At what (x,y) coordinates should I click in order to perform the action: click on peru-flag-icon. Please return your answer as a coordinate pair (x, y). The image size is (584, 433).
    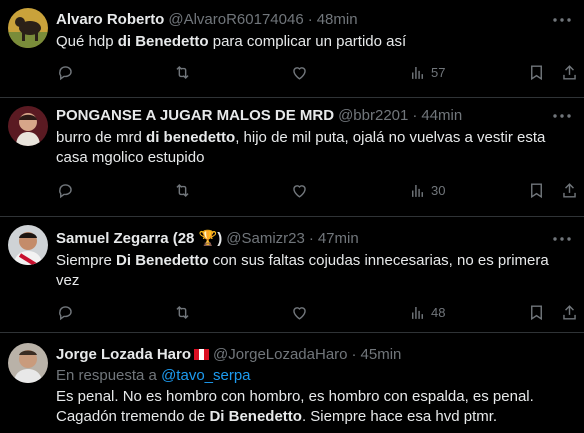
    Looking at the image, I should click on (202, 354).